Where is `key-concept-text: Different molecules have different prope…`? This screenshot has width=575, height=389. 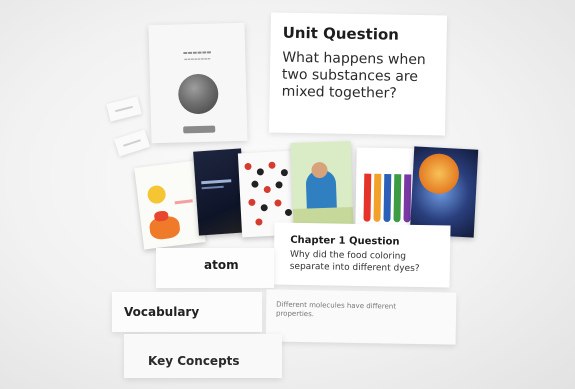 key-concept-text: Different molecules have different prope… is located at coordinates (336, 309).